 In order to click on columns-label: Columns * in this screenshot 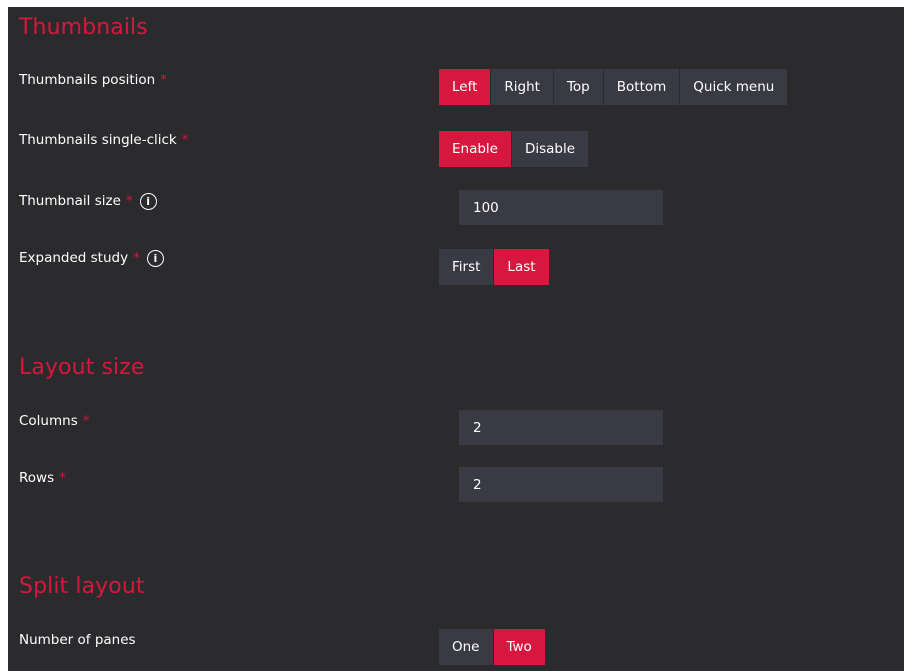, I will do `click(54, 421)`.